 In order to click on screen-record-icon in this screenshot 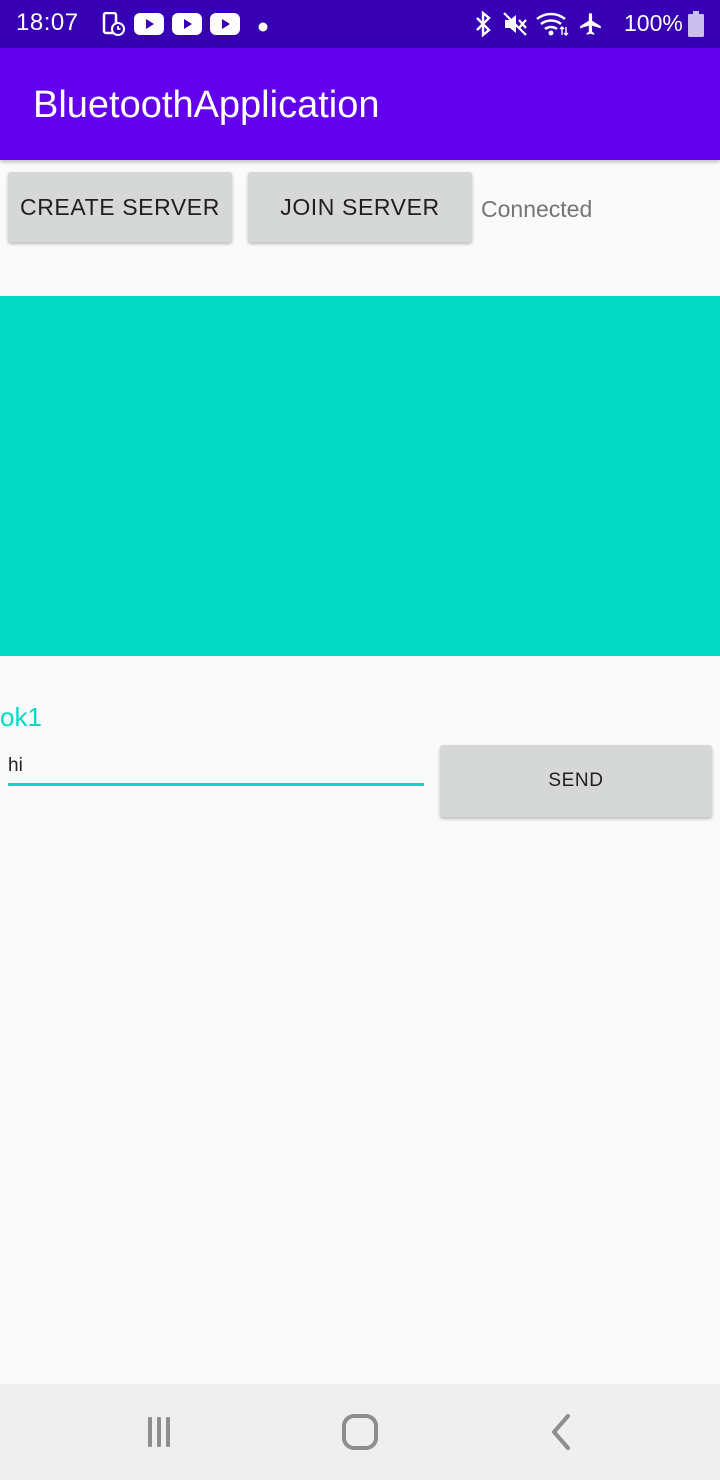, I will do `click(114, 26)`.